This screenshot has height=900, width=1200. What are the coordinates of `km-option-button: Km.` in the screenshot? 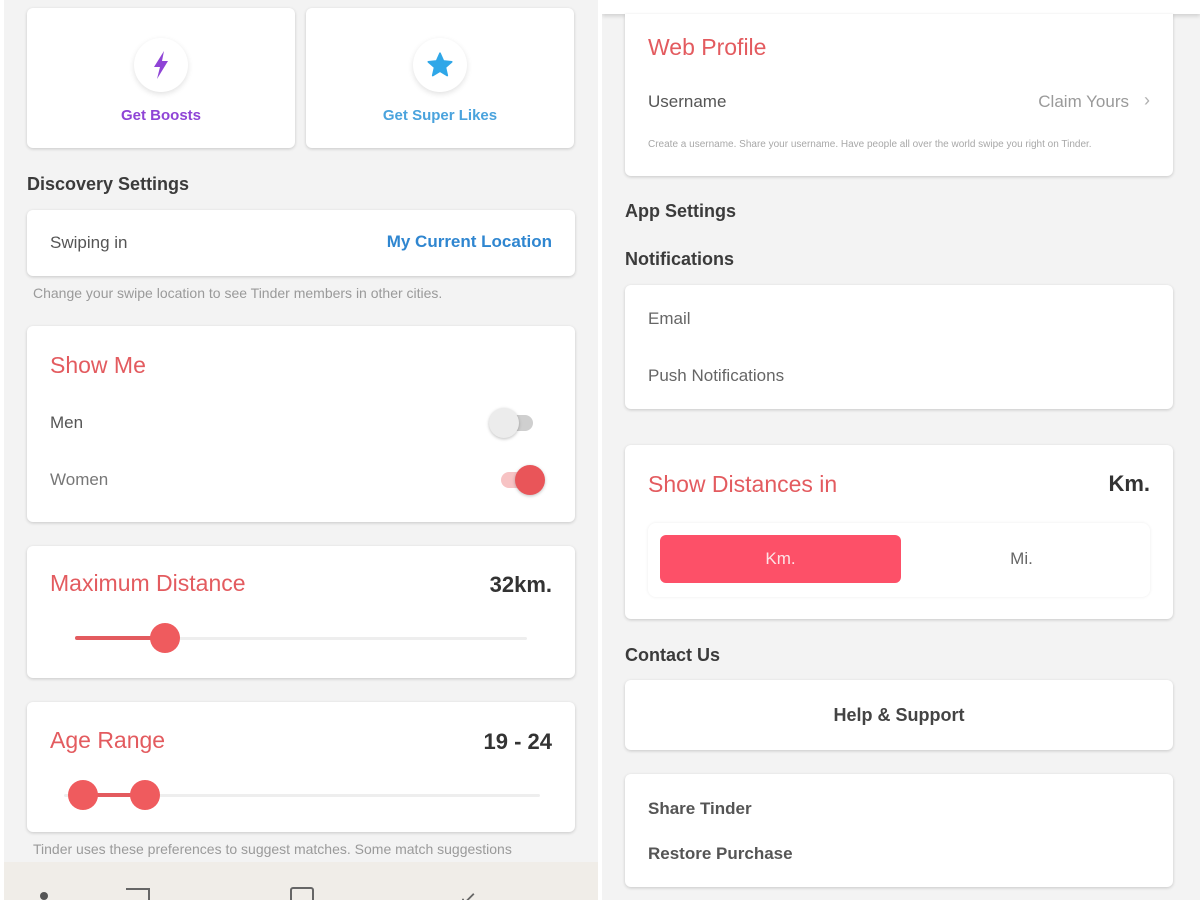 It's located at (780, 559).